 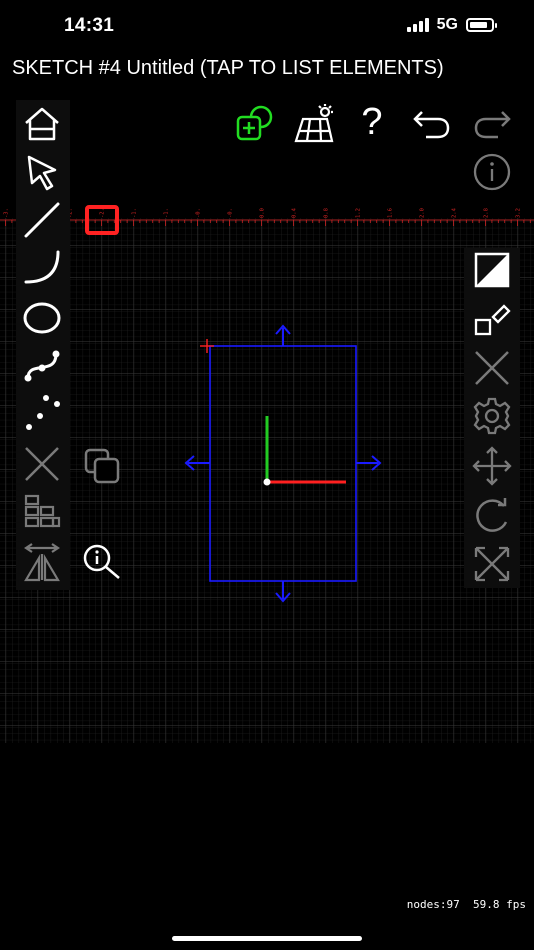 I want to click on inspect-button, so click(x=102, y=562).